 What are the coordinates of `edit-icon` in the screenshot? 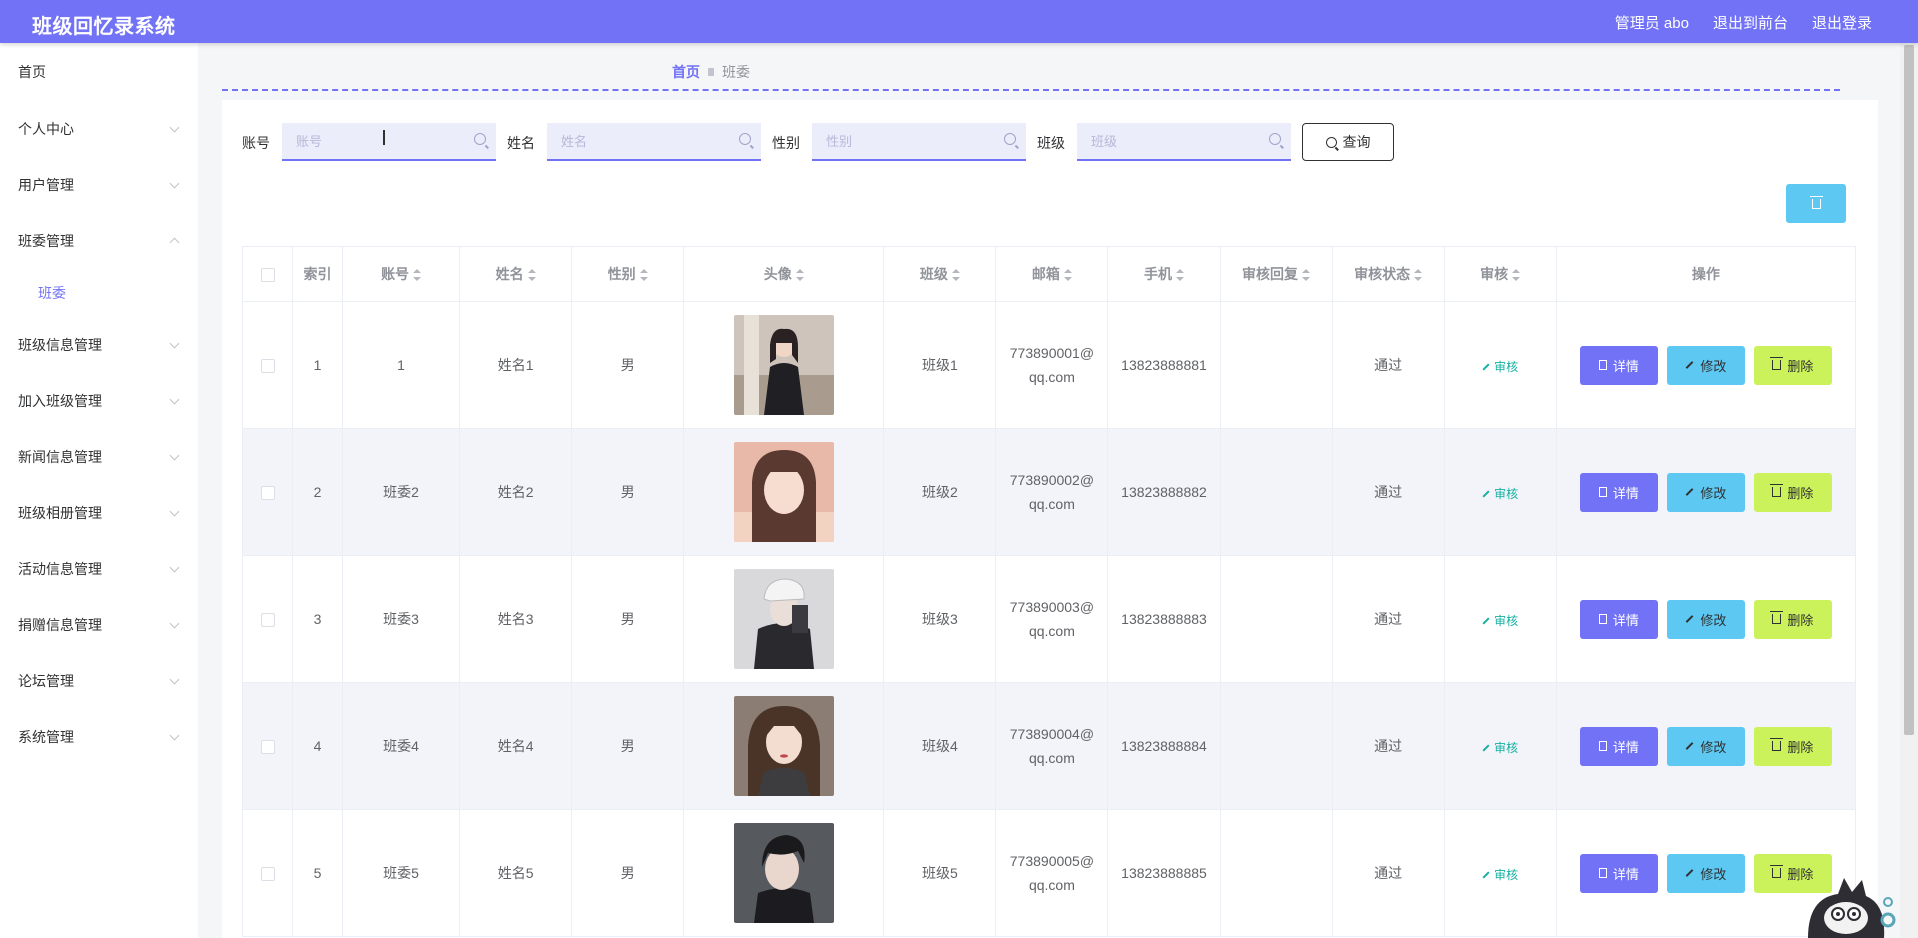 It's located at (1689, 873).